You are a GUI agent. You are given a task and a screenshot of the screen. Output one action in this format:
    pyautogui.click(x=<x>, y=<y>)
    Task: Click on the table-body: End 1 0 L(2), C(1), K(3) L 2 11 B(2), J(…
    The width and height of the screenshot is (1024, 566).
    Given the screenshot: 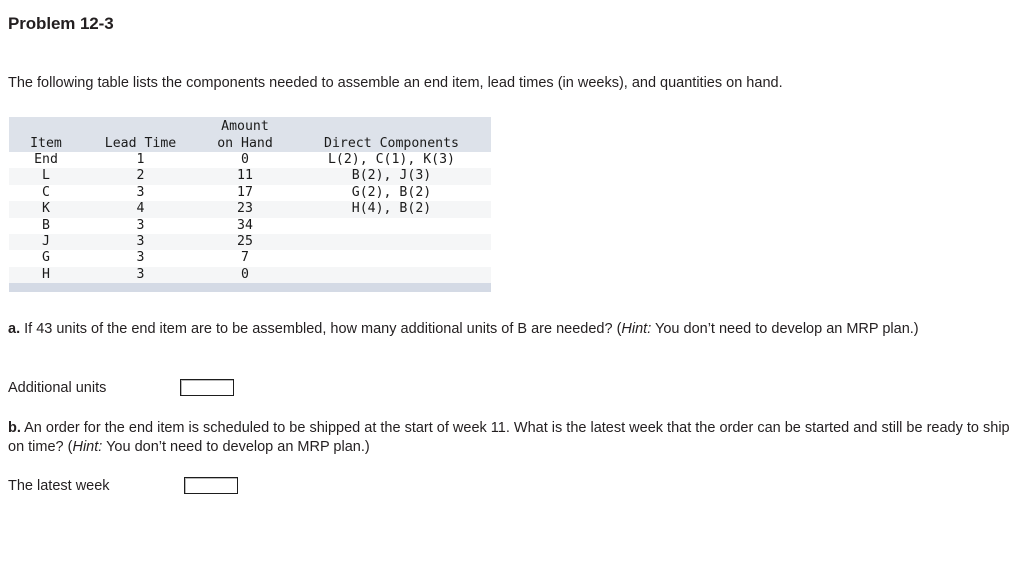 What is the action you would take?
    pyautogui.click(x=250, y=218)
    